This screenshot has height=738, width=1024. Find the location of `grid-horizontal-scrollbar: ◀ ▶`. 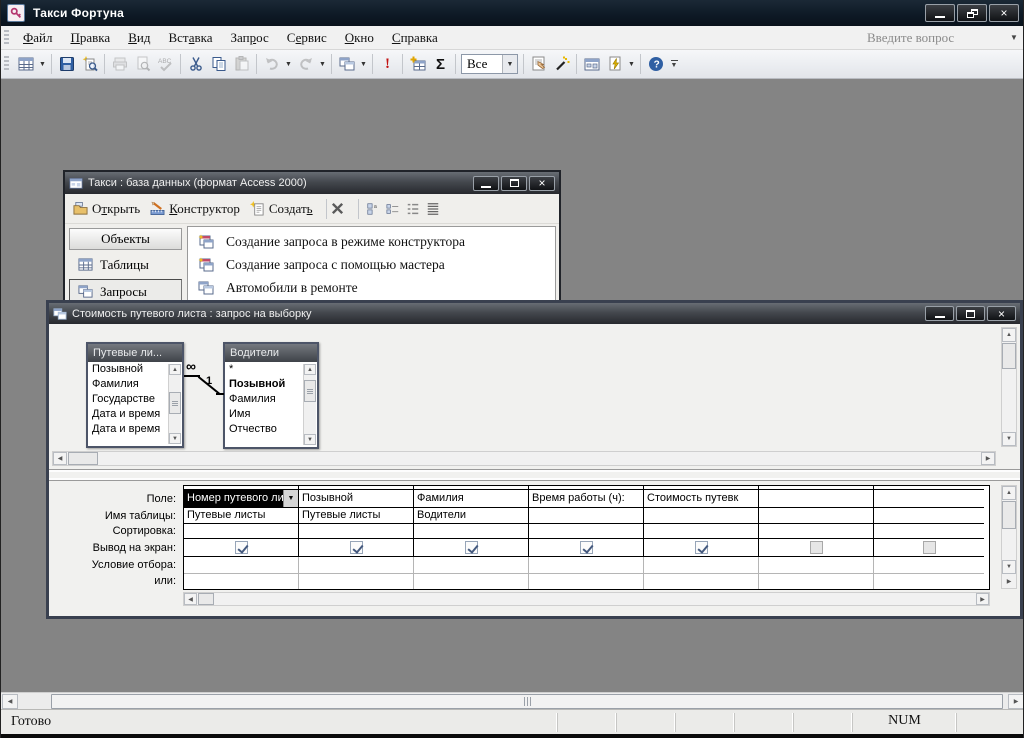

grid-horizontal-scrollbar: ◀ ▶ is located at coordinates (586, 599).